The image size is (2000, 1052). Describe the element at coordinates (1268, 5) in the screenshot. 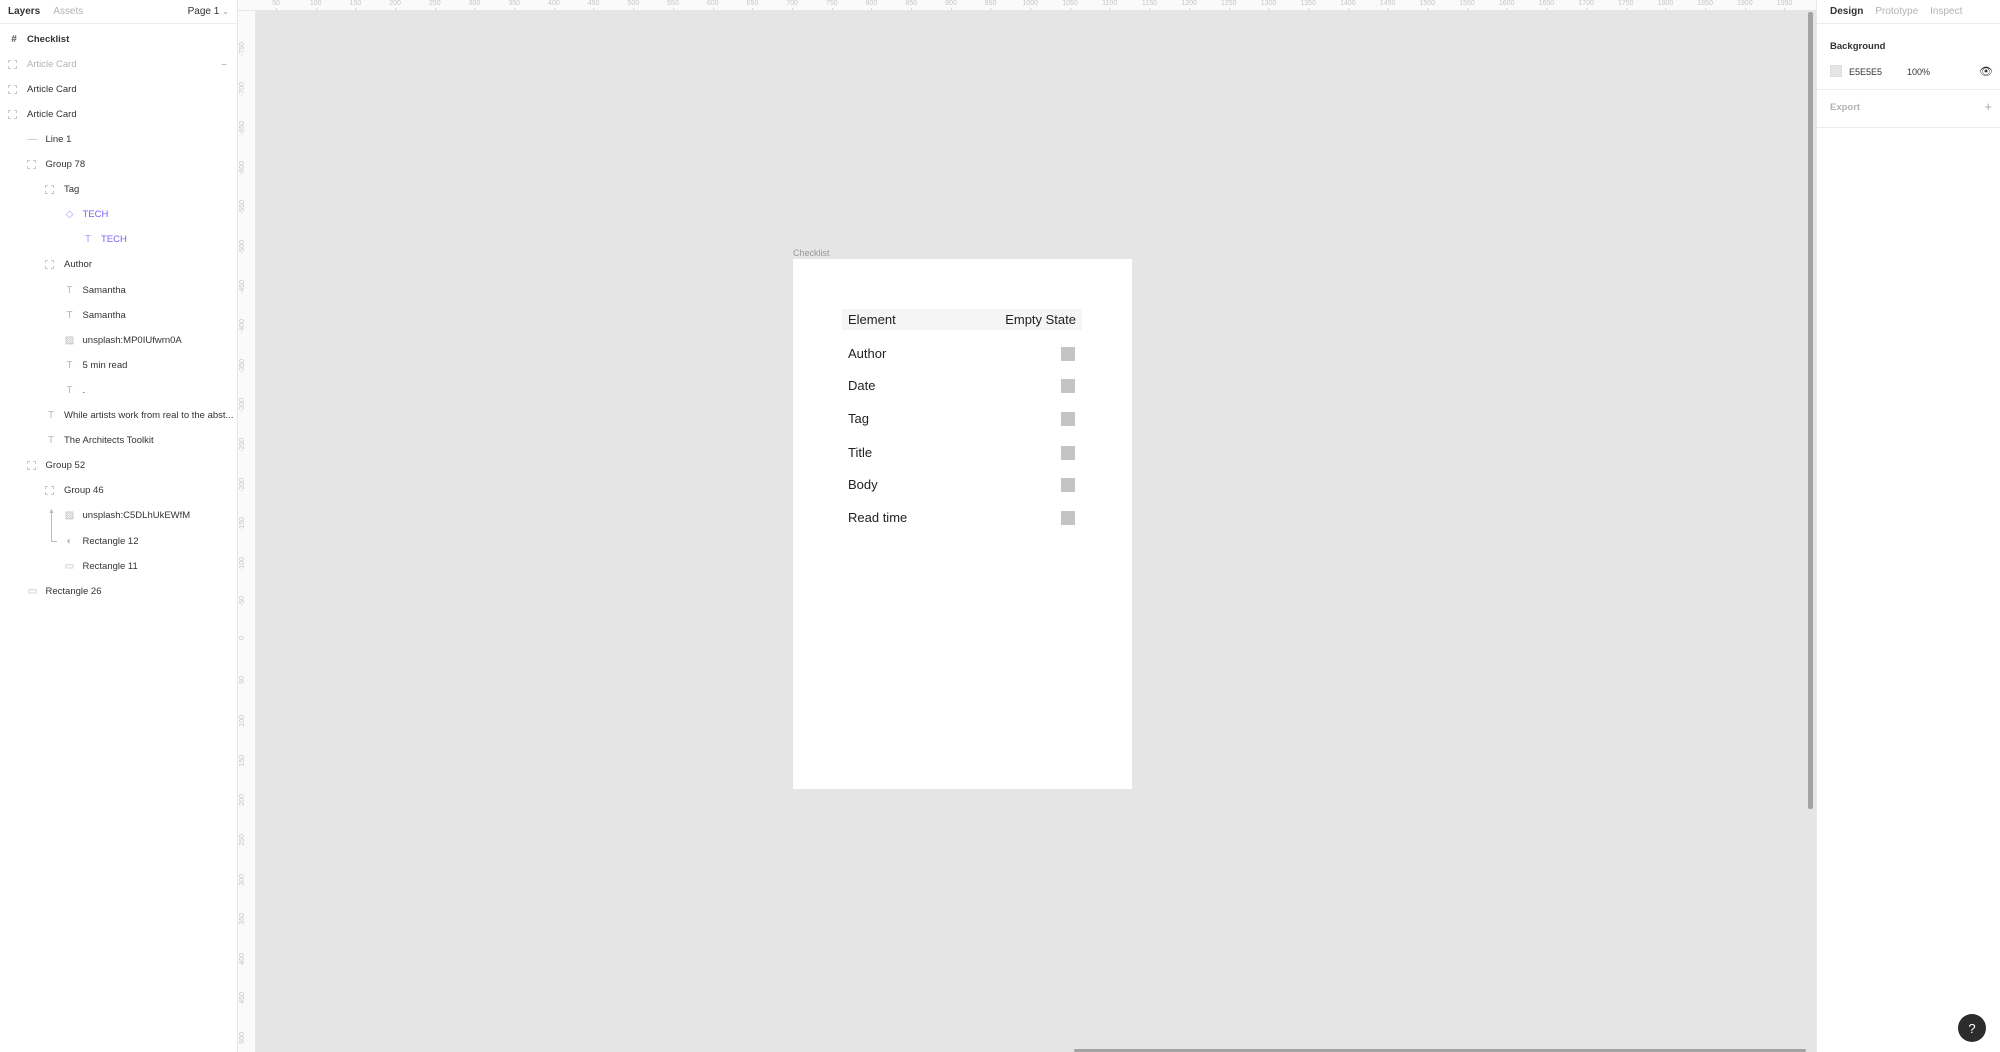

I see `ruler-tick-label: 1300` at that location.